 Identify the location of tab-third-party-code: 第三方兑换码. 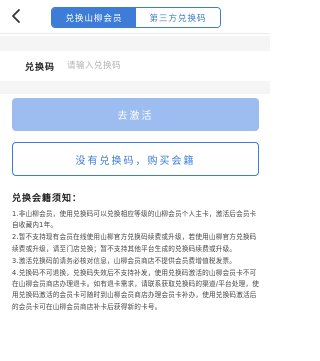
(178, 17).